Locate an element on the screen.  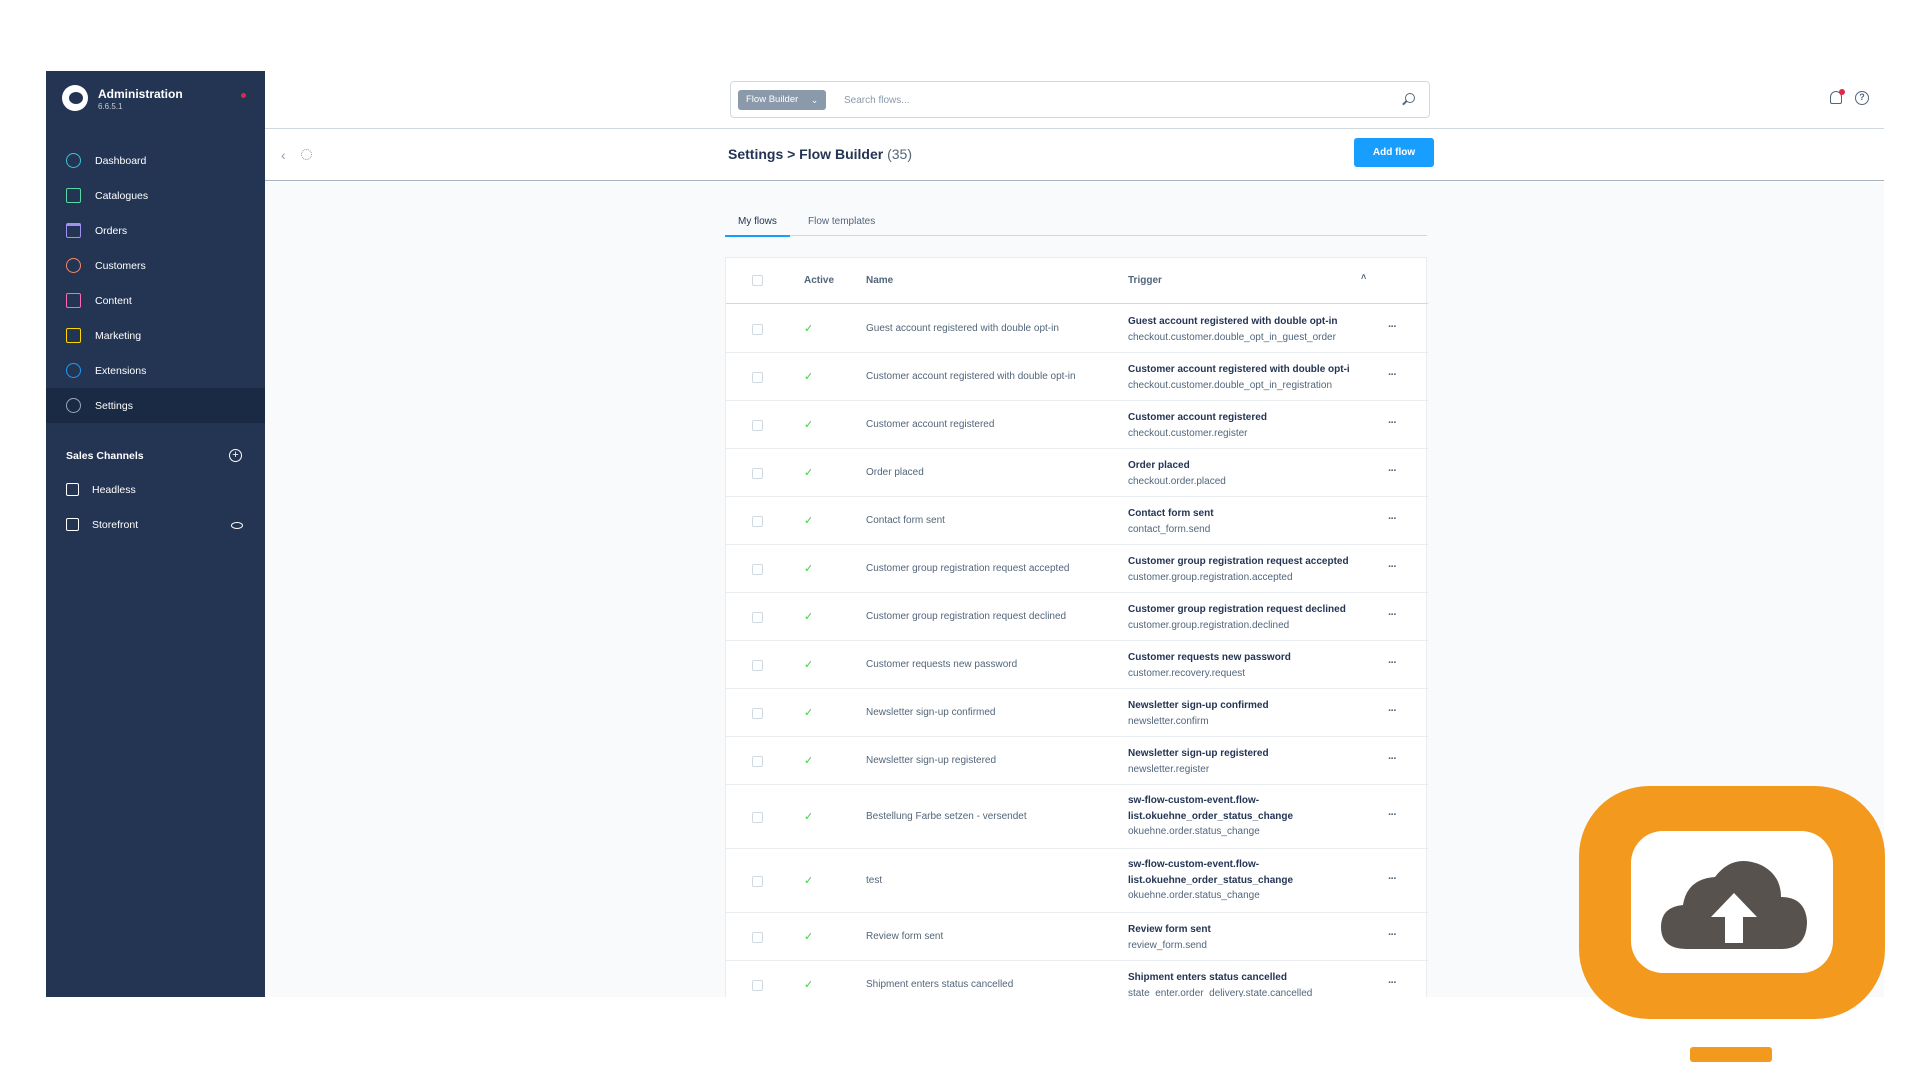
search-input is located at coordinates (1114, 100).